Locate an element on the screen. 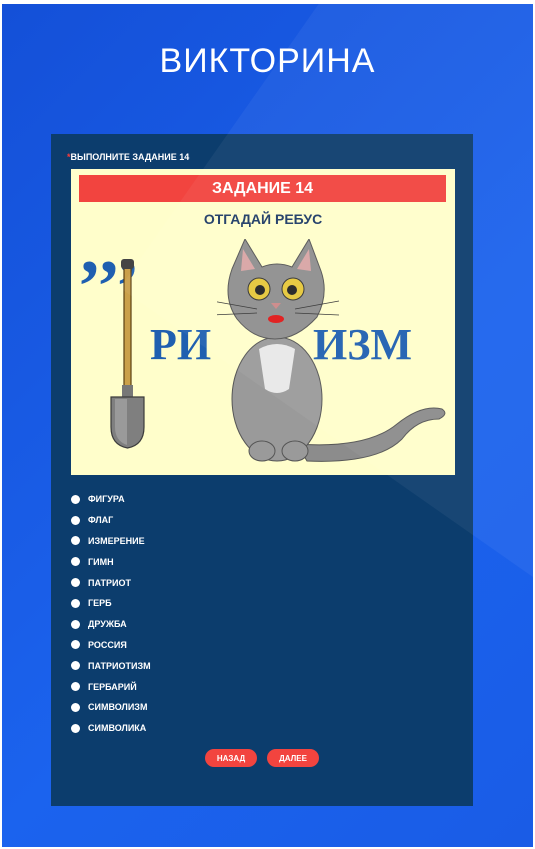  option-label: ГЕРБАРИЙ is located at coordinates (112, 686).